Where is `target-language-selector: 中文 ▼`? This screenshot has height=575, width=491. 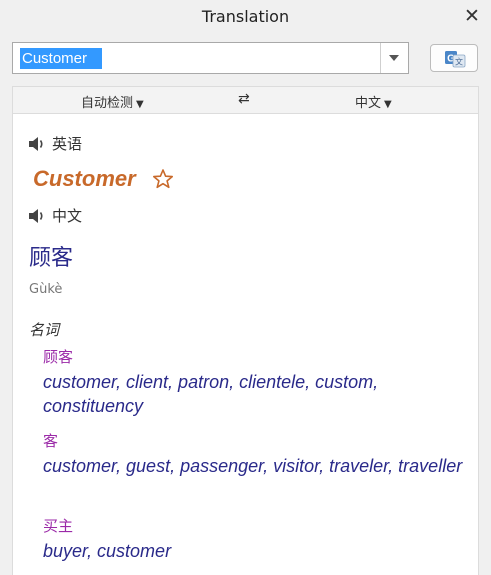
target-language-selector: 中文 ▼ is located at coordinates (373, 101).